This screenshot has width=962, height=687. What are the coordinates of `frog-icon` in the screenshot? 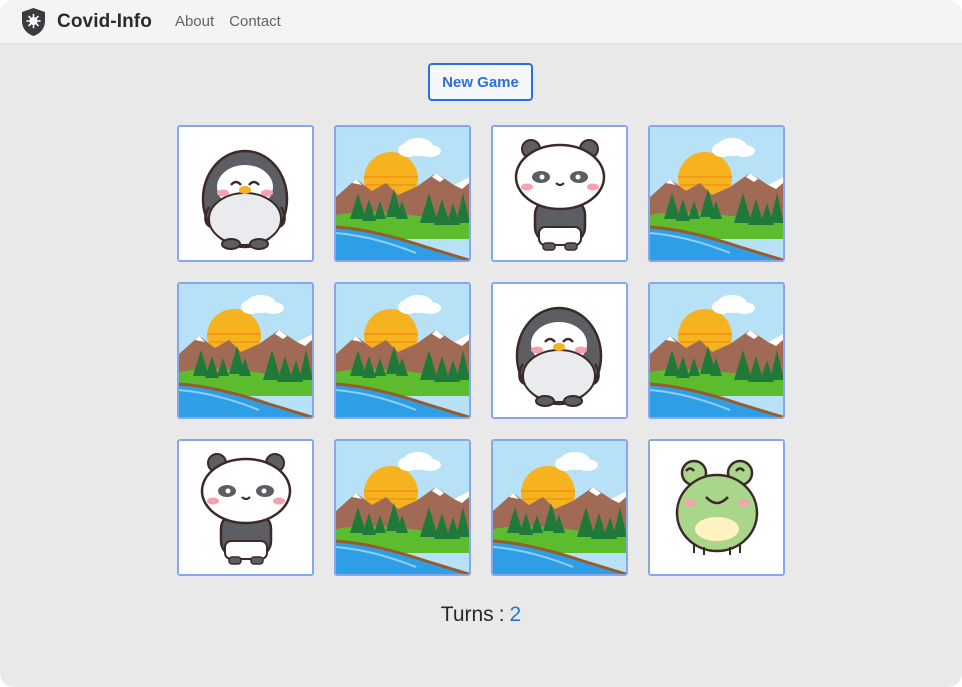 It's located at (716, 507).